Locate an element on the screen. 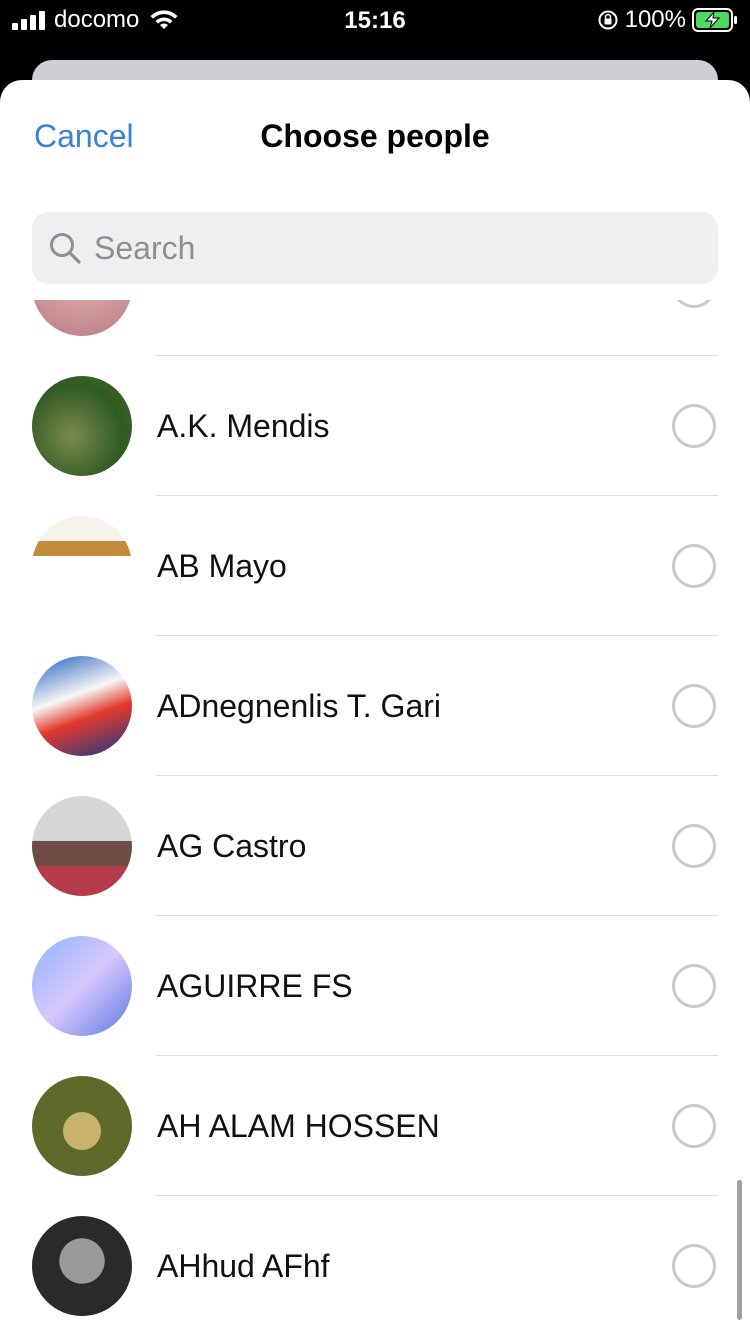  list-item is located at coordinates (375, 328).